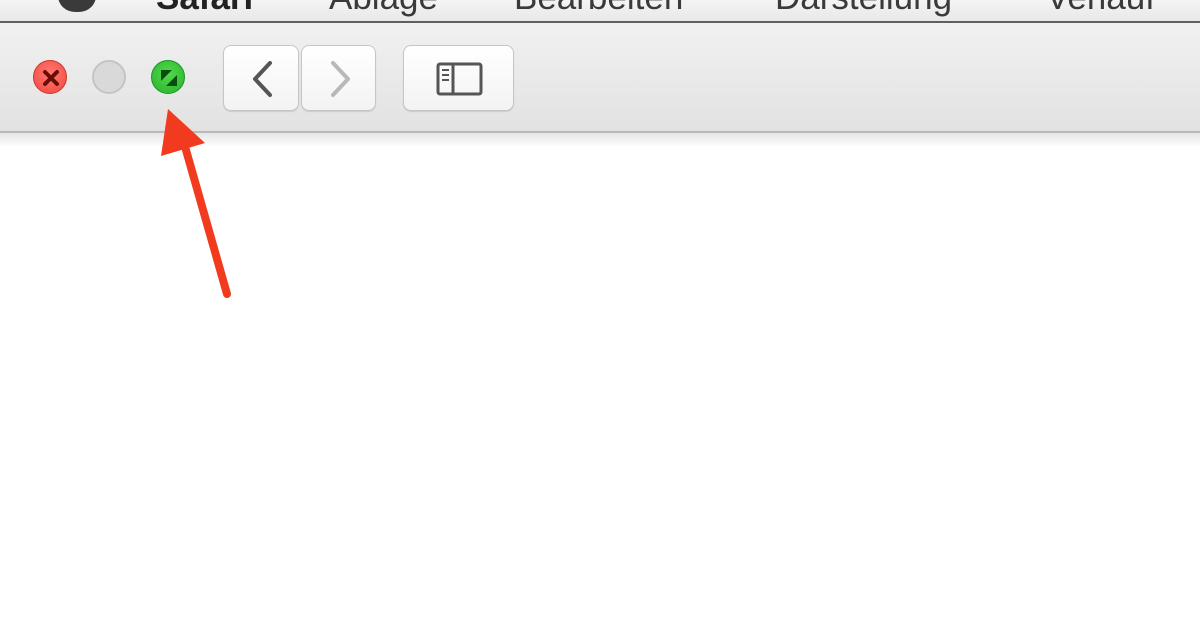 This screenshot has width=1200, height=628. I want to click on chevron-right-icon, so click(340, 79).